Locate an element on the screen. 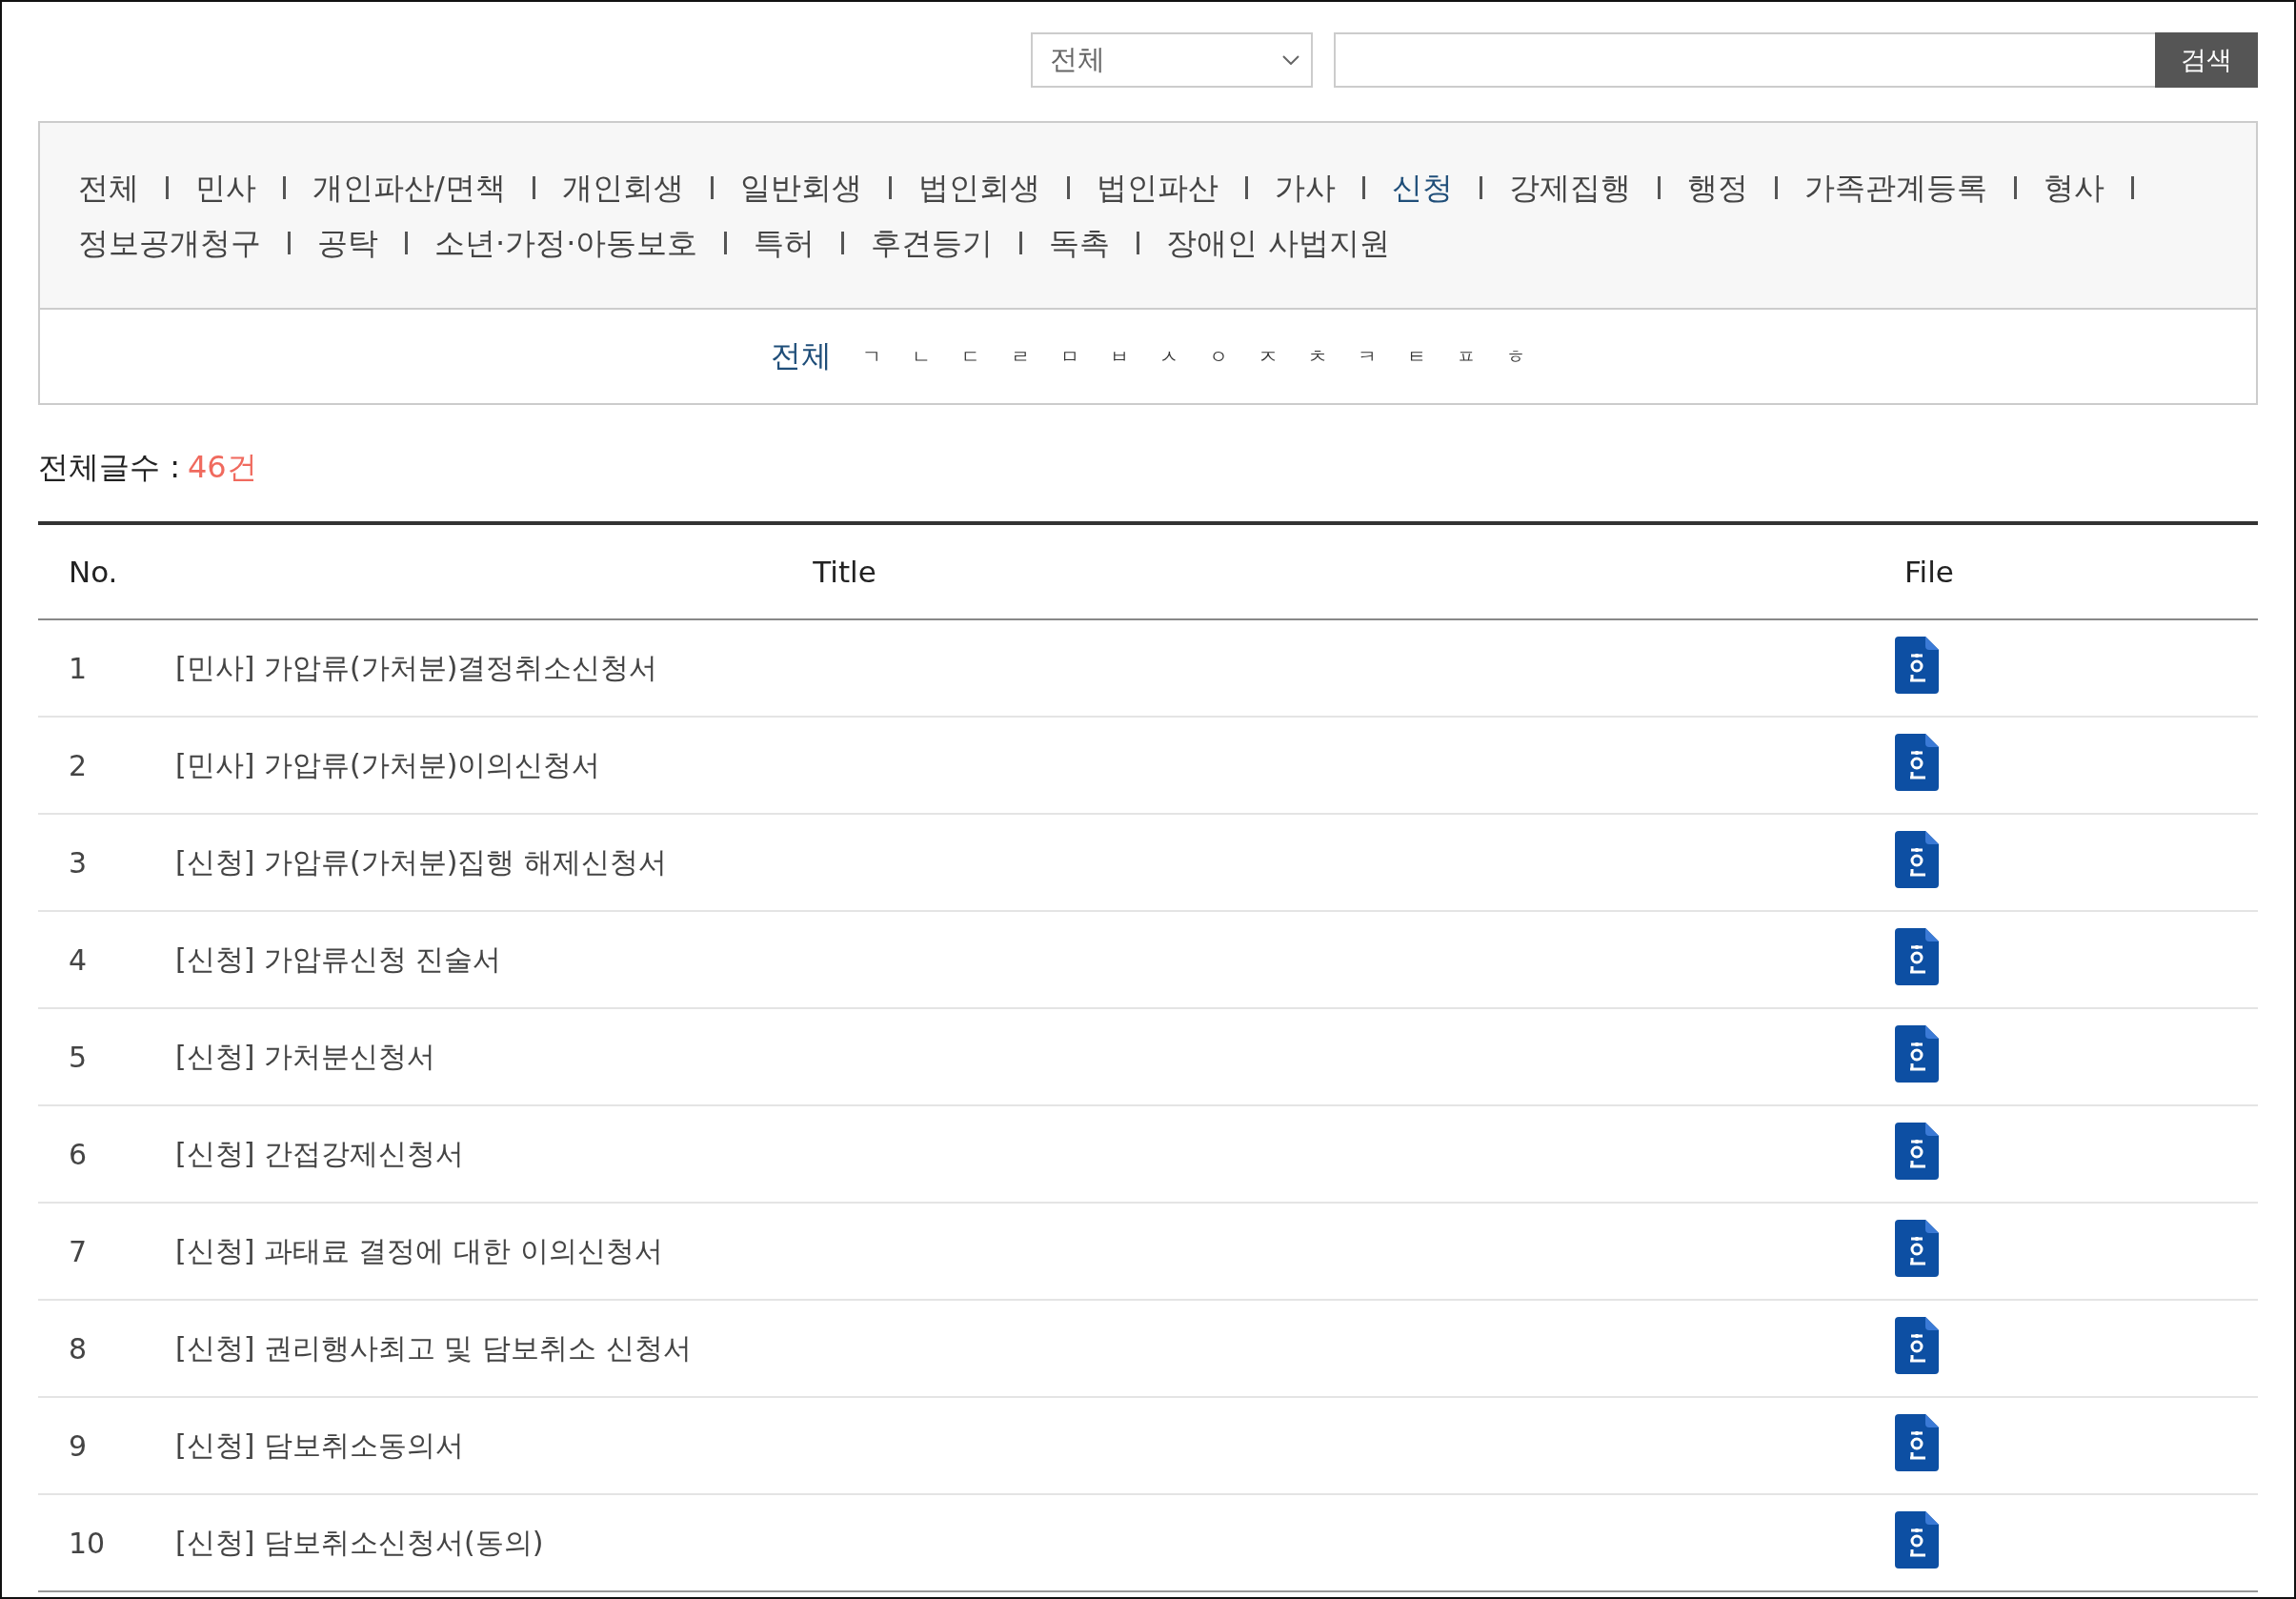 The width and height of the screenshot is (2296, 1599). row-number: 1 is located at coordinates (78, 668).